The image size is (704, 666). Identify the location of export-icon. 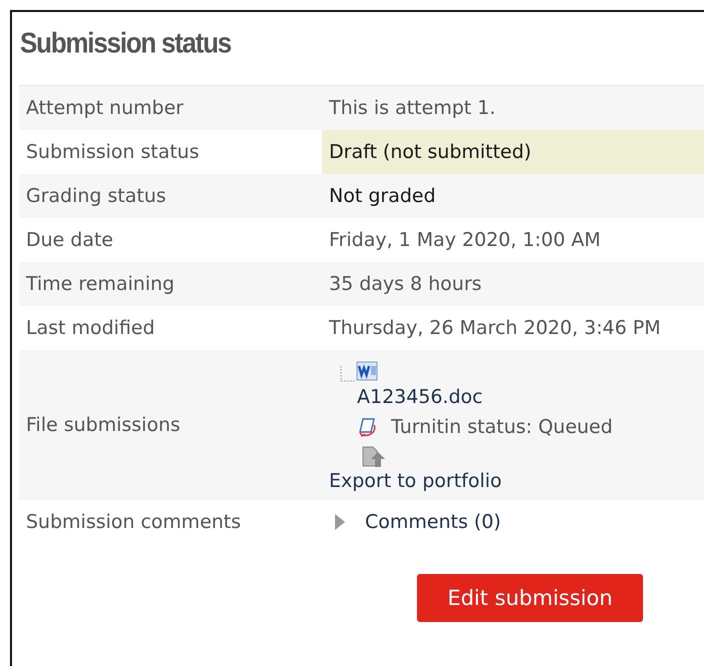
(374, 456).